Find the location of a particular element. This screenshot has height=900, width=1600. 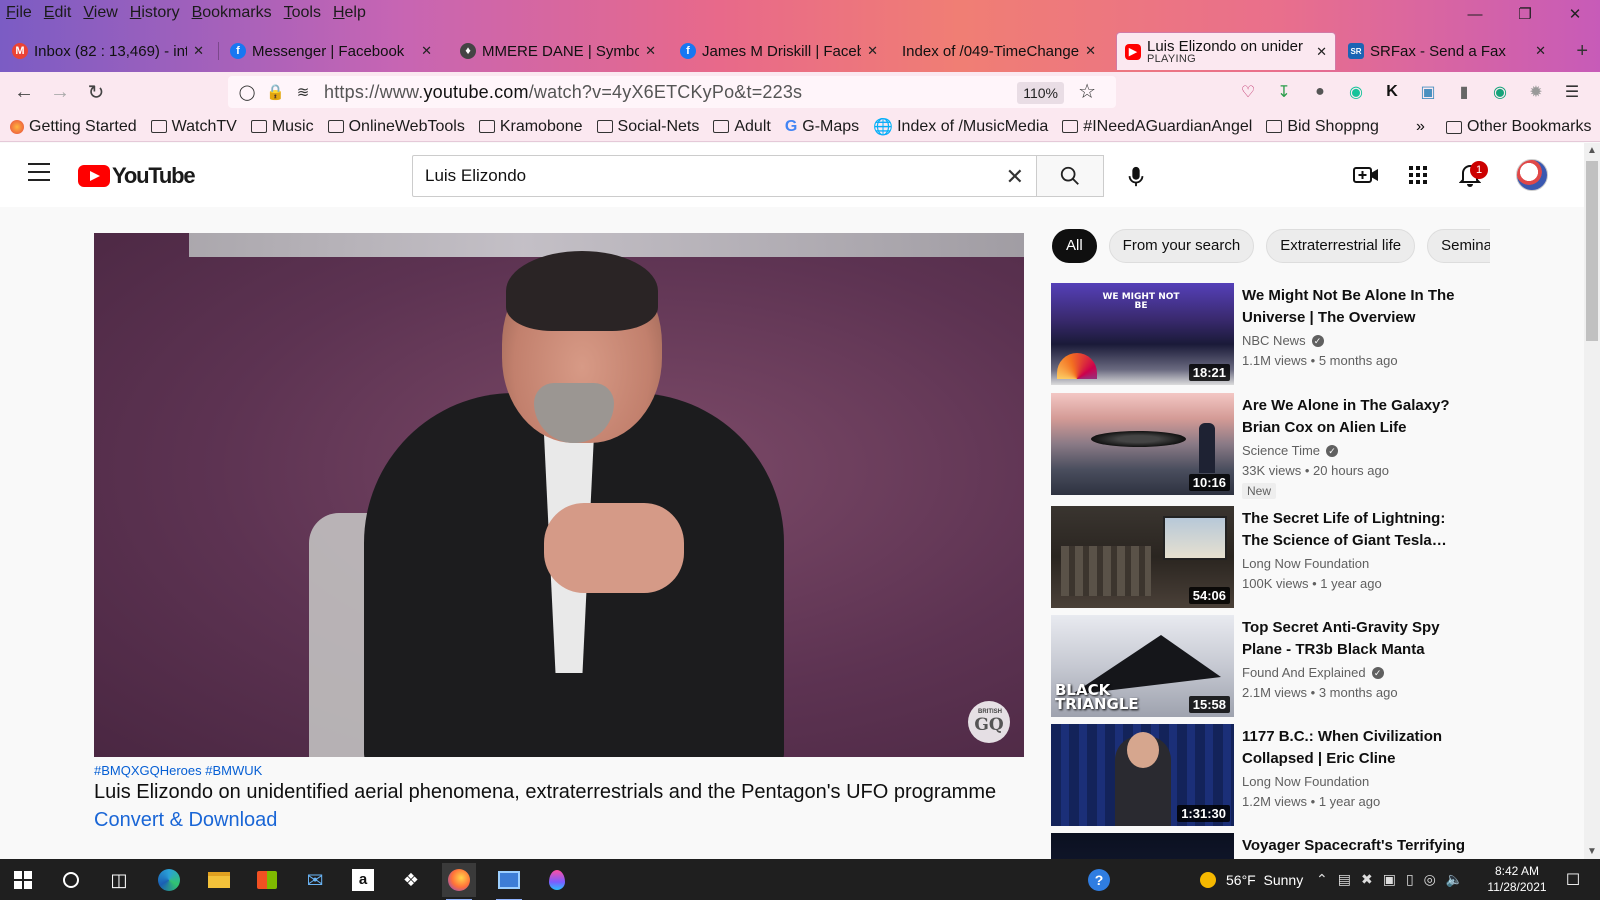

file-explorer-icon is located at coordinates (219, 880).